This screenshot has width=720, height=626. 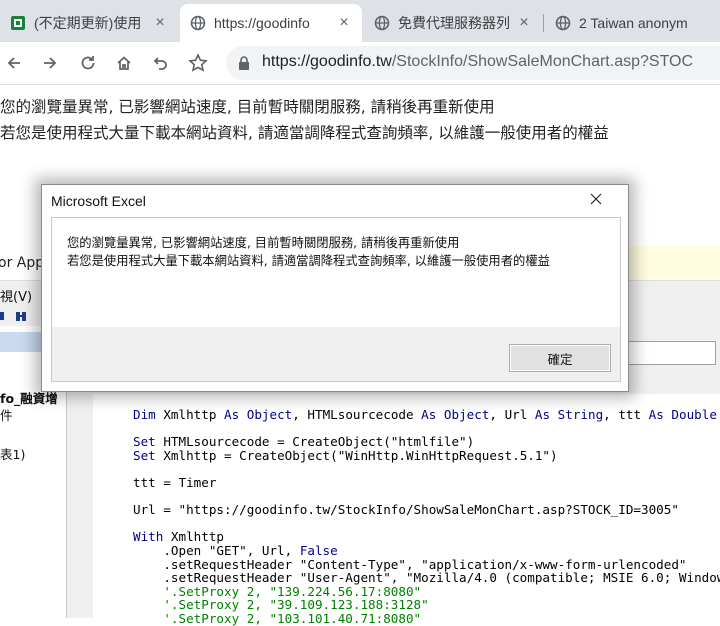 I want to click on vba-window-title: or App, so click(x=22, y=263).